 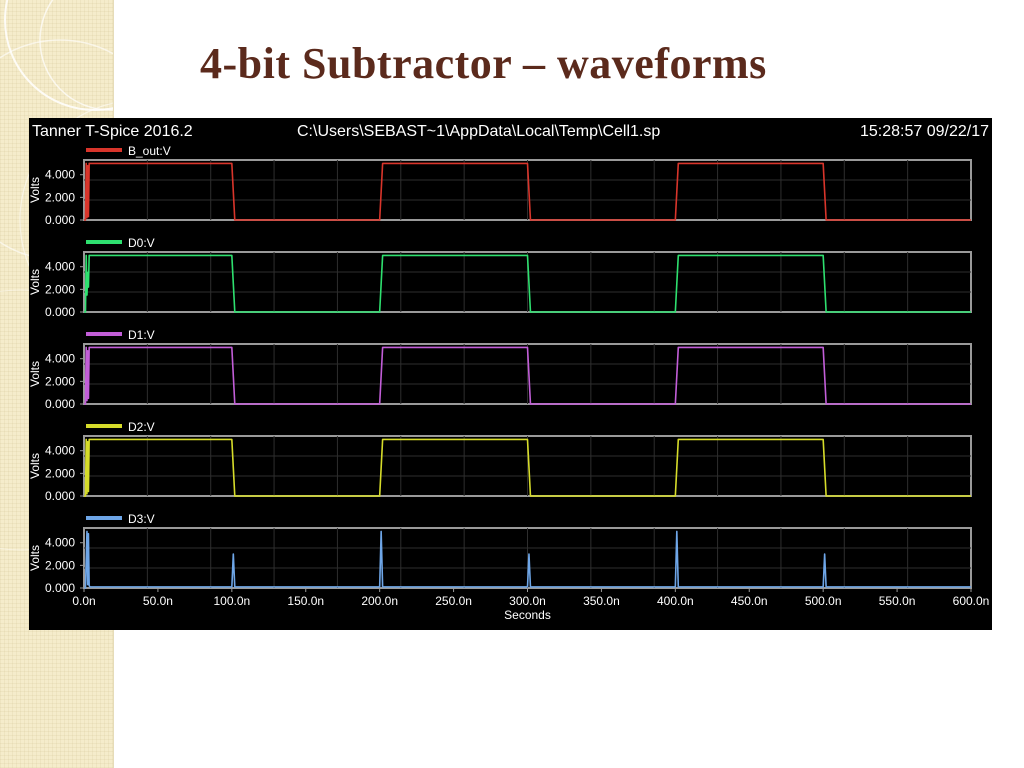 I want to click on x-tick-label: 200.0n, so click(x=379, y=601).